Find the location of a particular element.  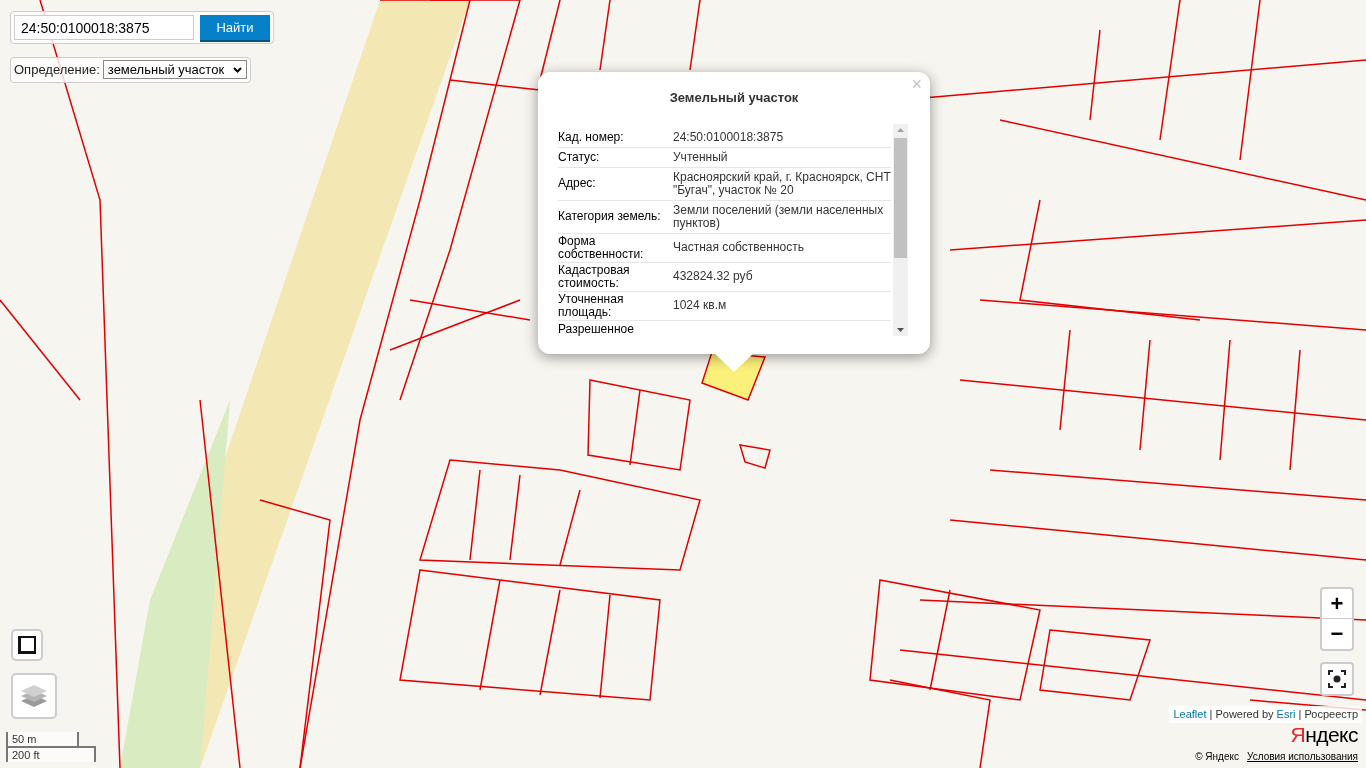

terms-link: Условия использования is located at coordinates (1302, 756).